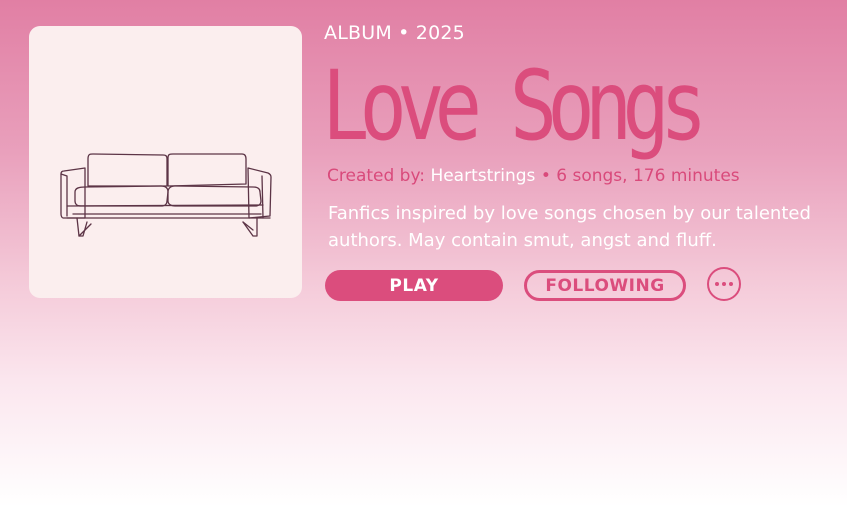 The height and width of the screenshot is (507, 847). What do you see at coordinates (376, 176) in the screenshot?
I see `credits-prefix: Created by:` at bounding box center [376, 176].